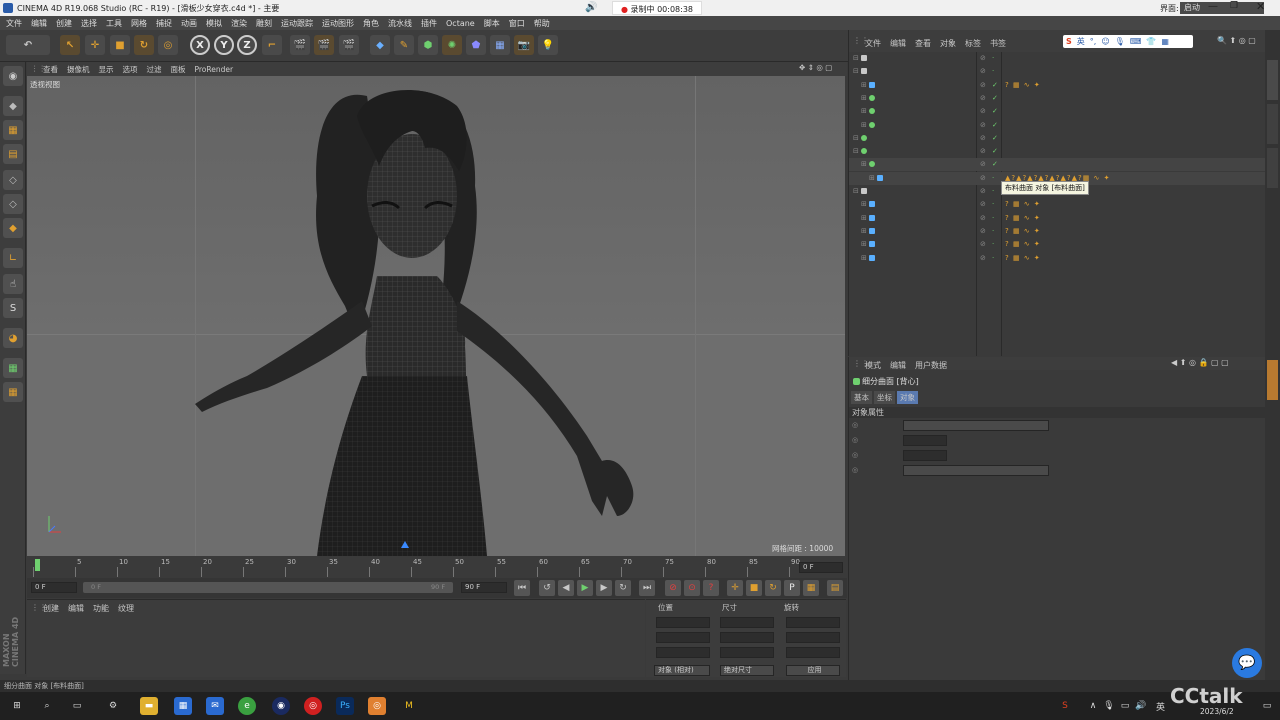  I want to click on attr-menu-item-0: 模式, so click(873, 365).